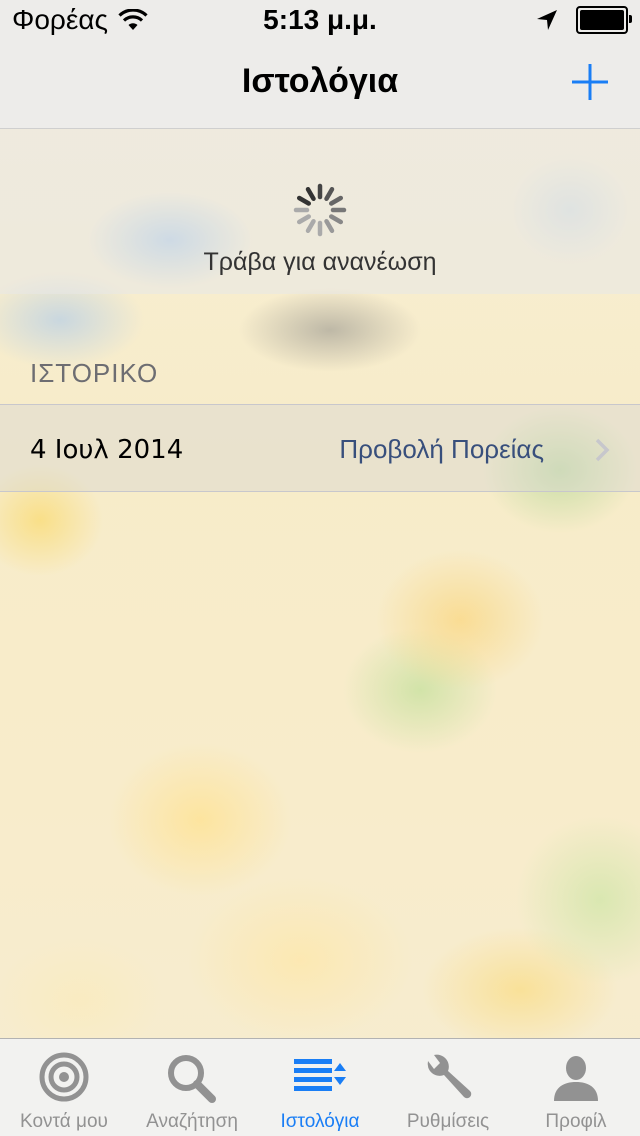 The height and width of the screenshot is (1136, 640). What do you see at coordinates (320, 1075) in the screenshot?
I see `list-sort-icon` at bounding box center [320, 1075].